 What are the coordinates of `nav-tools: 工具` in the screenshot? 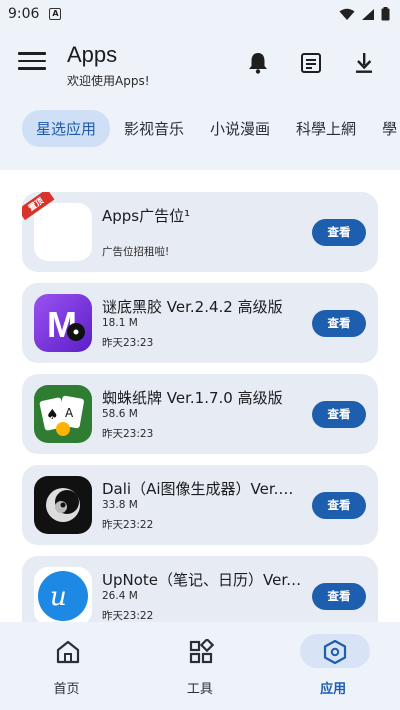 It's located at (199, 666).